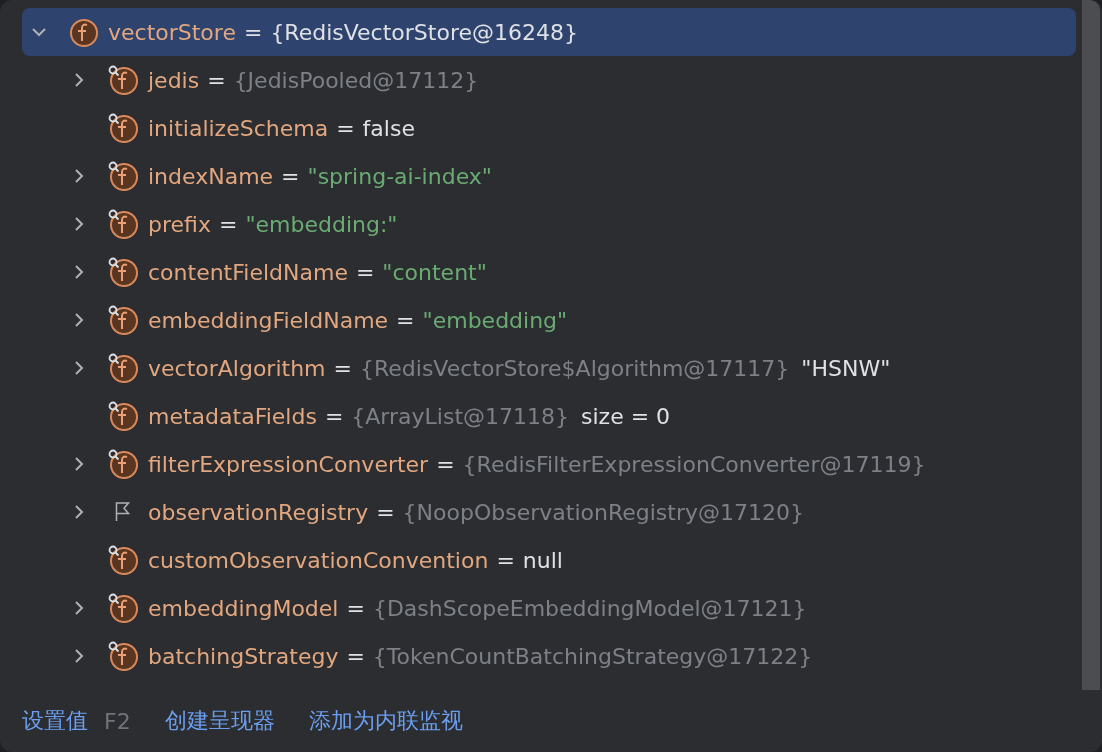 This screenshot has width=1102, height=752. Describe the element at coordinates (549, 224) in the screenshot. I see `variable-row: prefix = "embedding:"` at that location.